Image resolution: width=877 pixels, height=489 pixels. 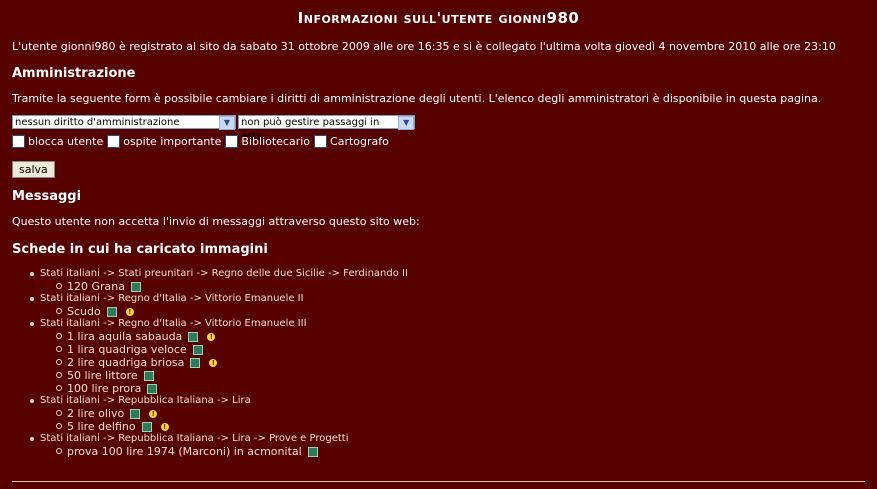 I want to click on list-item: 5 lire delfino!, so click(x=466, y=426).